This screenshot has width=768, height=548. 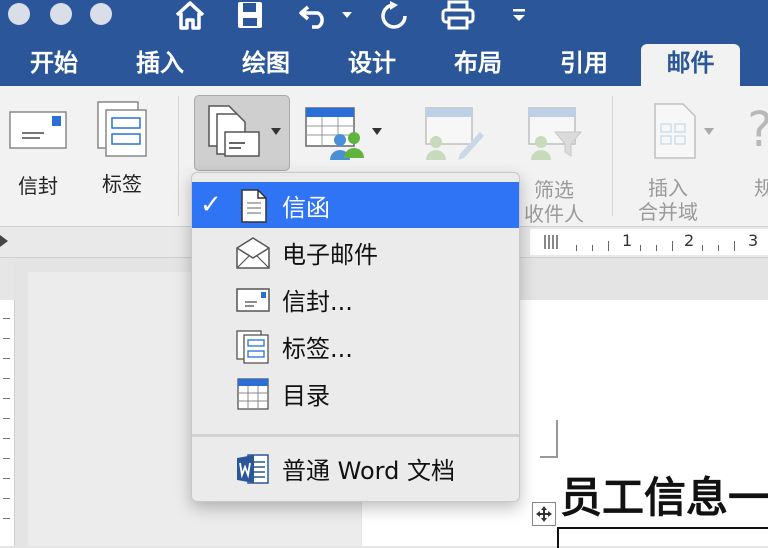 What do you see at coordinates (554, 165) in the screenshot?
I see `filter-recipients-button: 筛选 收件人` at bounding box center [554, 165].